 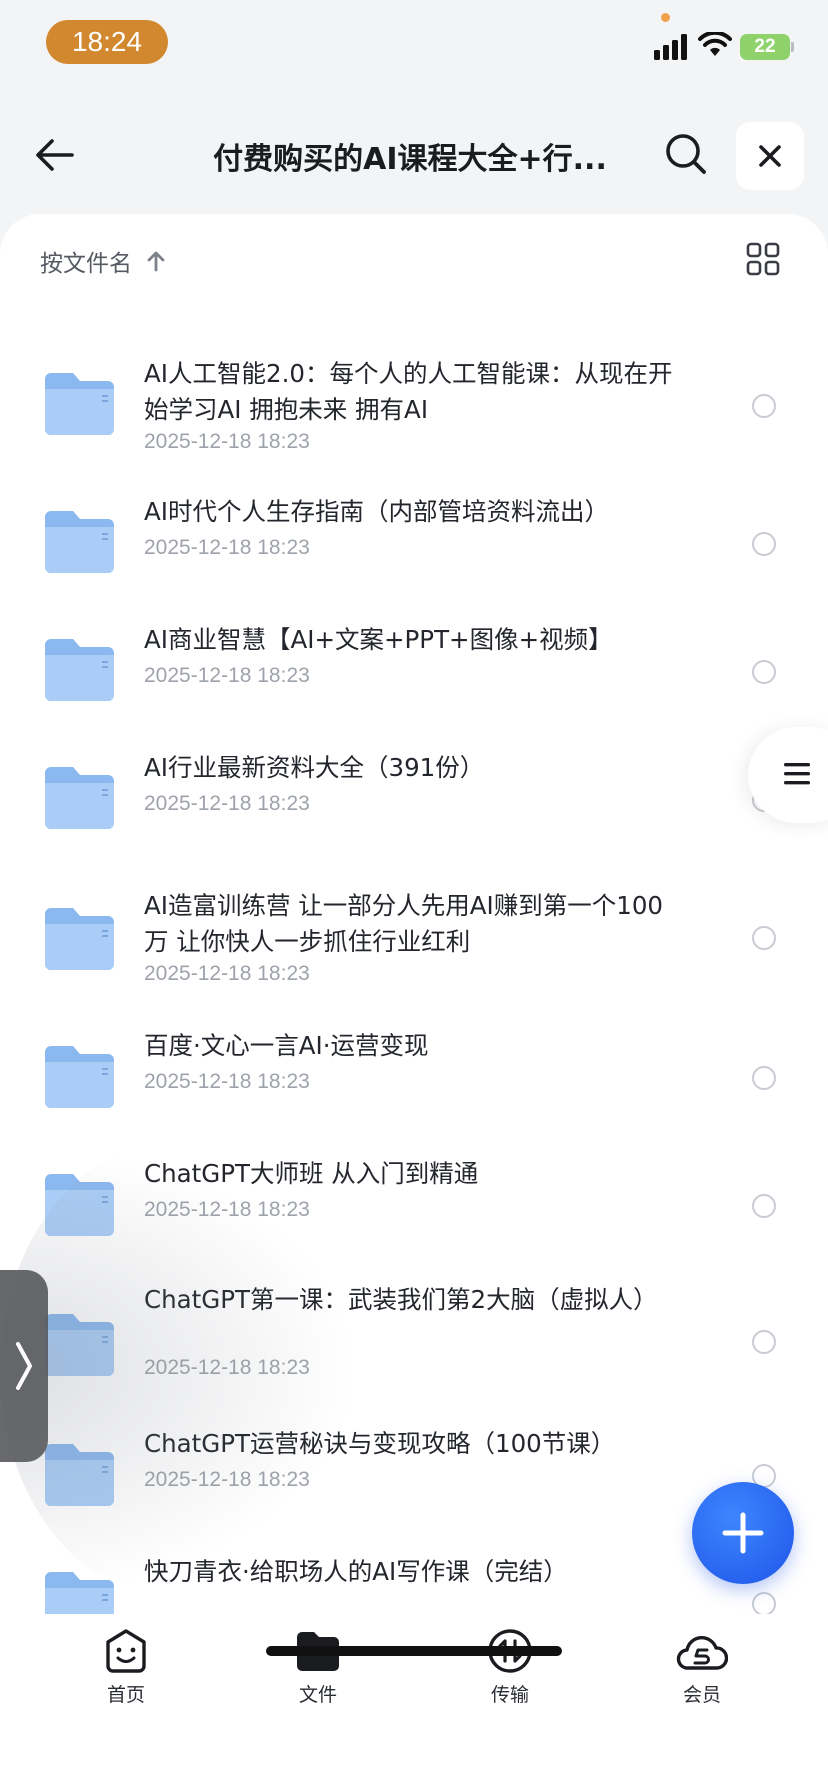 I want to click on tab-home: 首页, so click(x=126, y=1667).